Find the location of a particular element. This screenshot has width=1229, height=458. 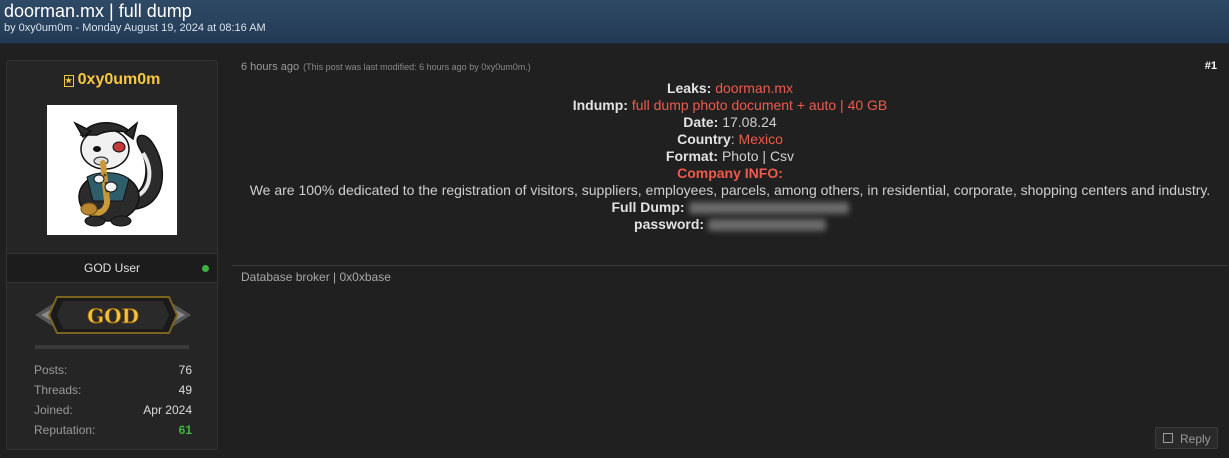

reply-icon is located at coordinates (1168, 438).